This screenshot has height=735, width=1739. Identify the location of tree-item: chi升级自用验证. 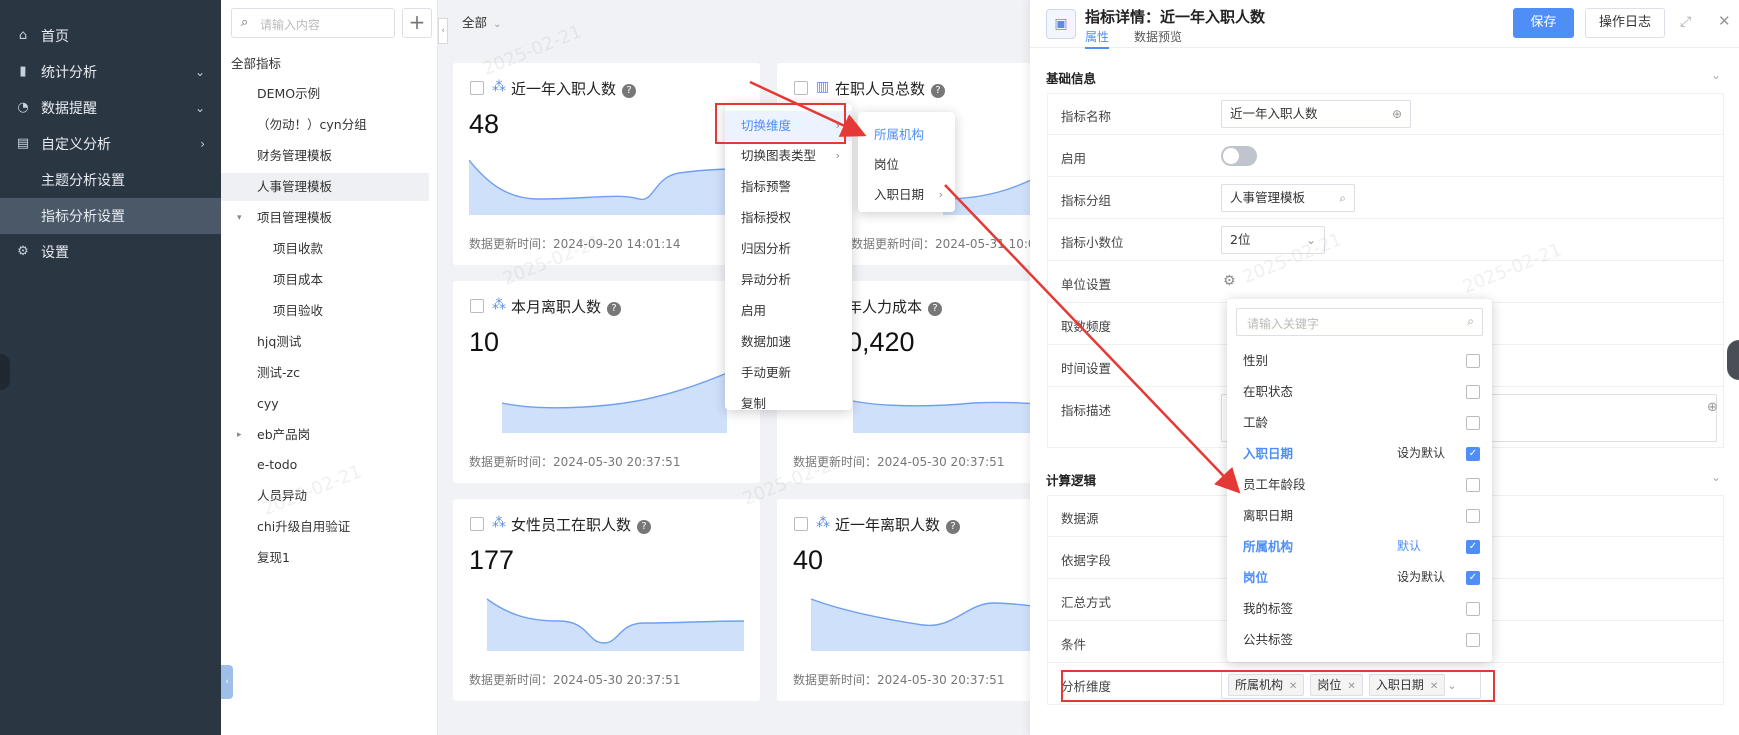
(325, 527).